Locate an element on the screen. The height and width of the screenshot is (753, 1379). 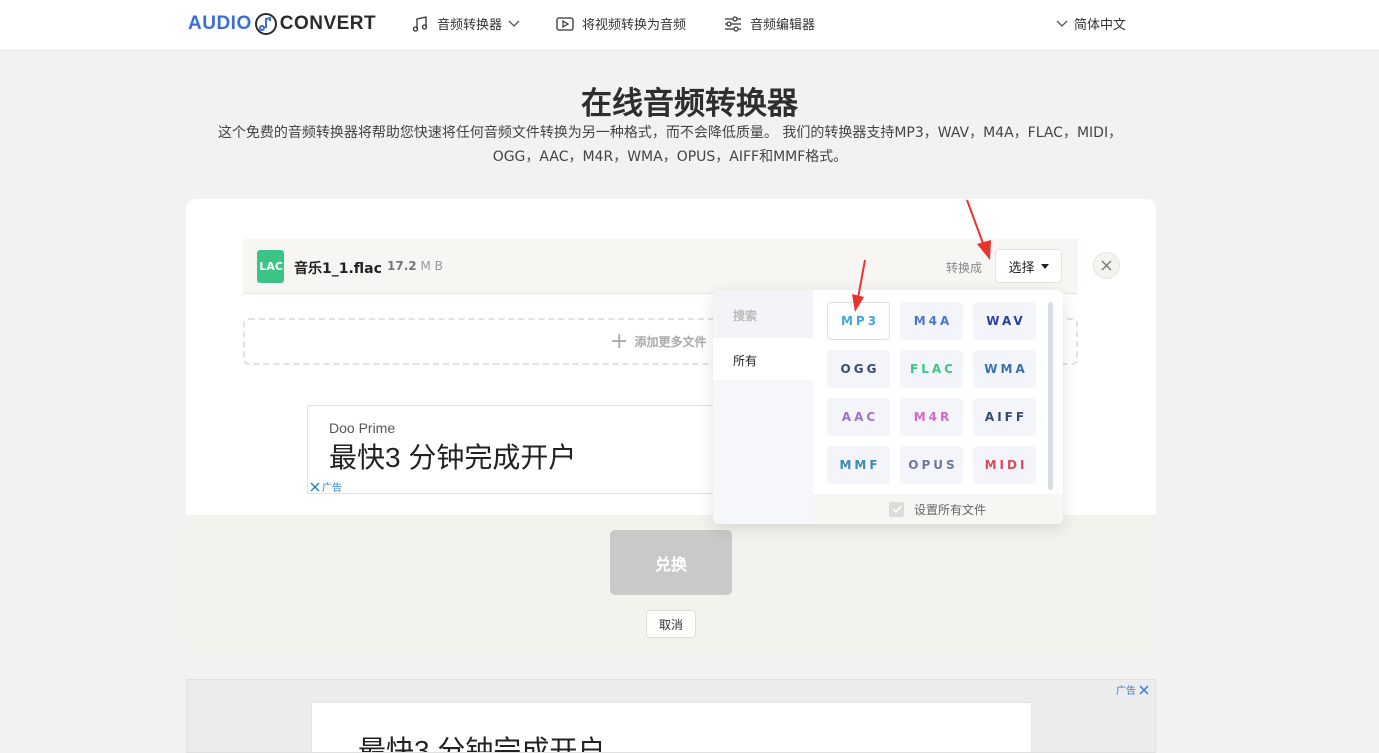
format-select-button: 选择 is located at coordinates (1028, 266).